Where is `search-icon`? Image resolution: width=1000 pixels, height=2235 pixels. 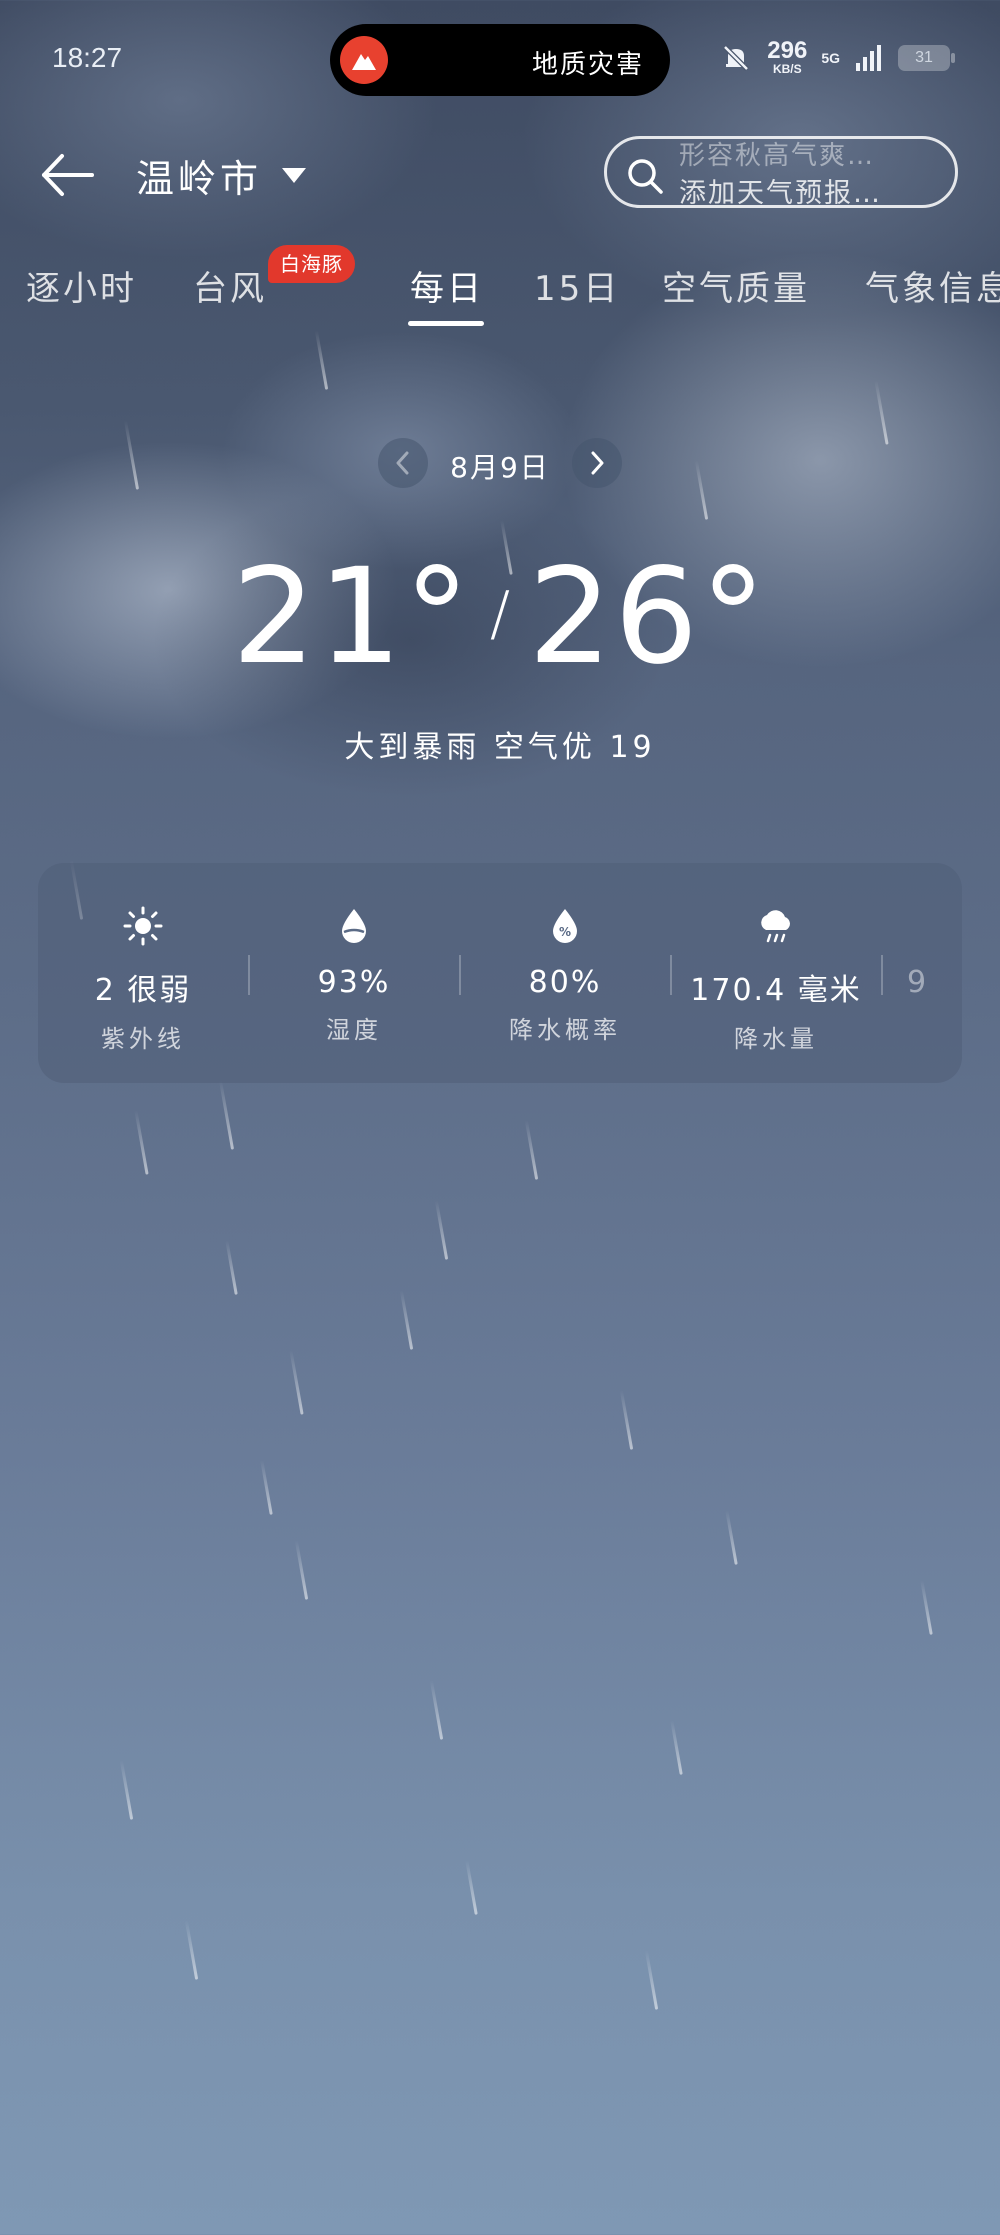
search-icon is located at coordinates (645, 176).